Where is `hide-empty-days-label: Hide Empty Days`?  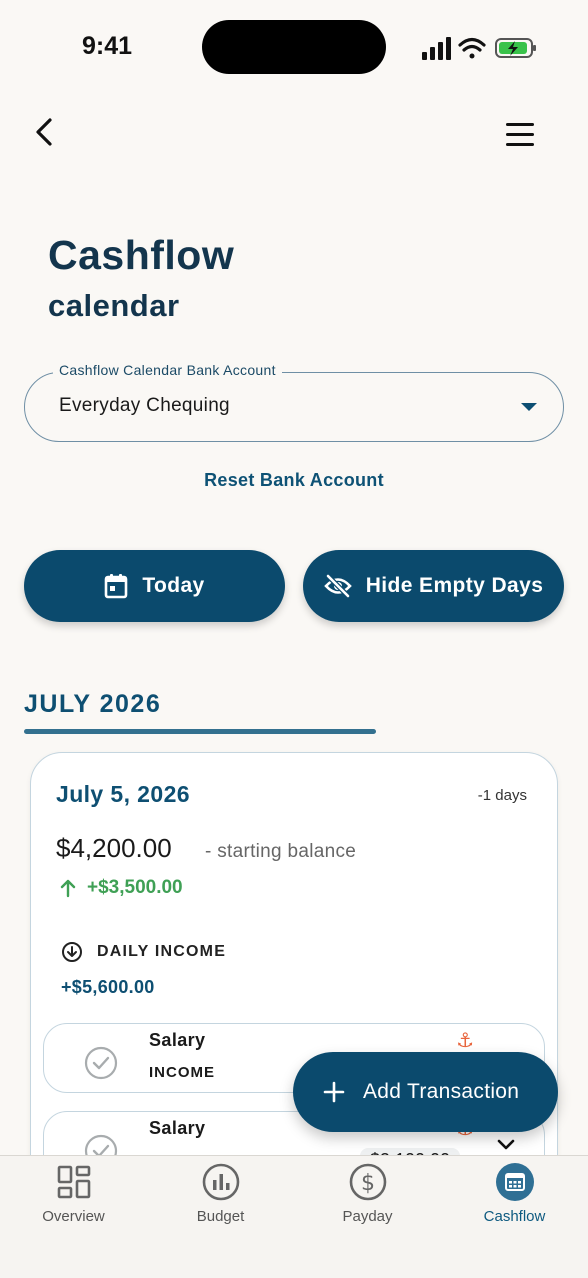 hide-empty-days-label: Hide Empty Days is located at coordinates (454, 585).